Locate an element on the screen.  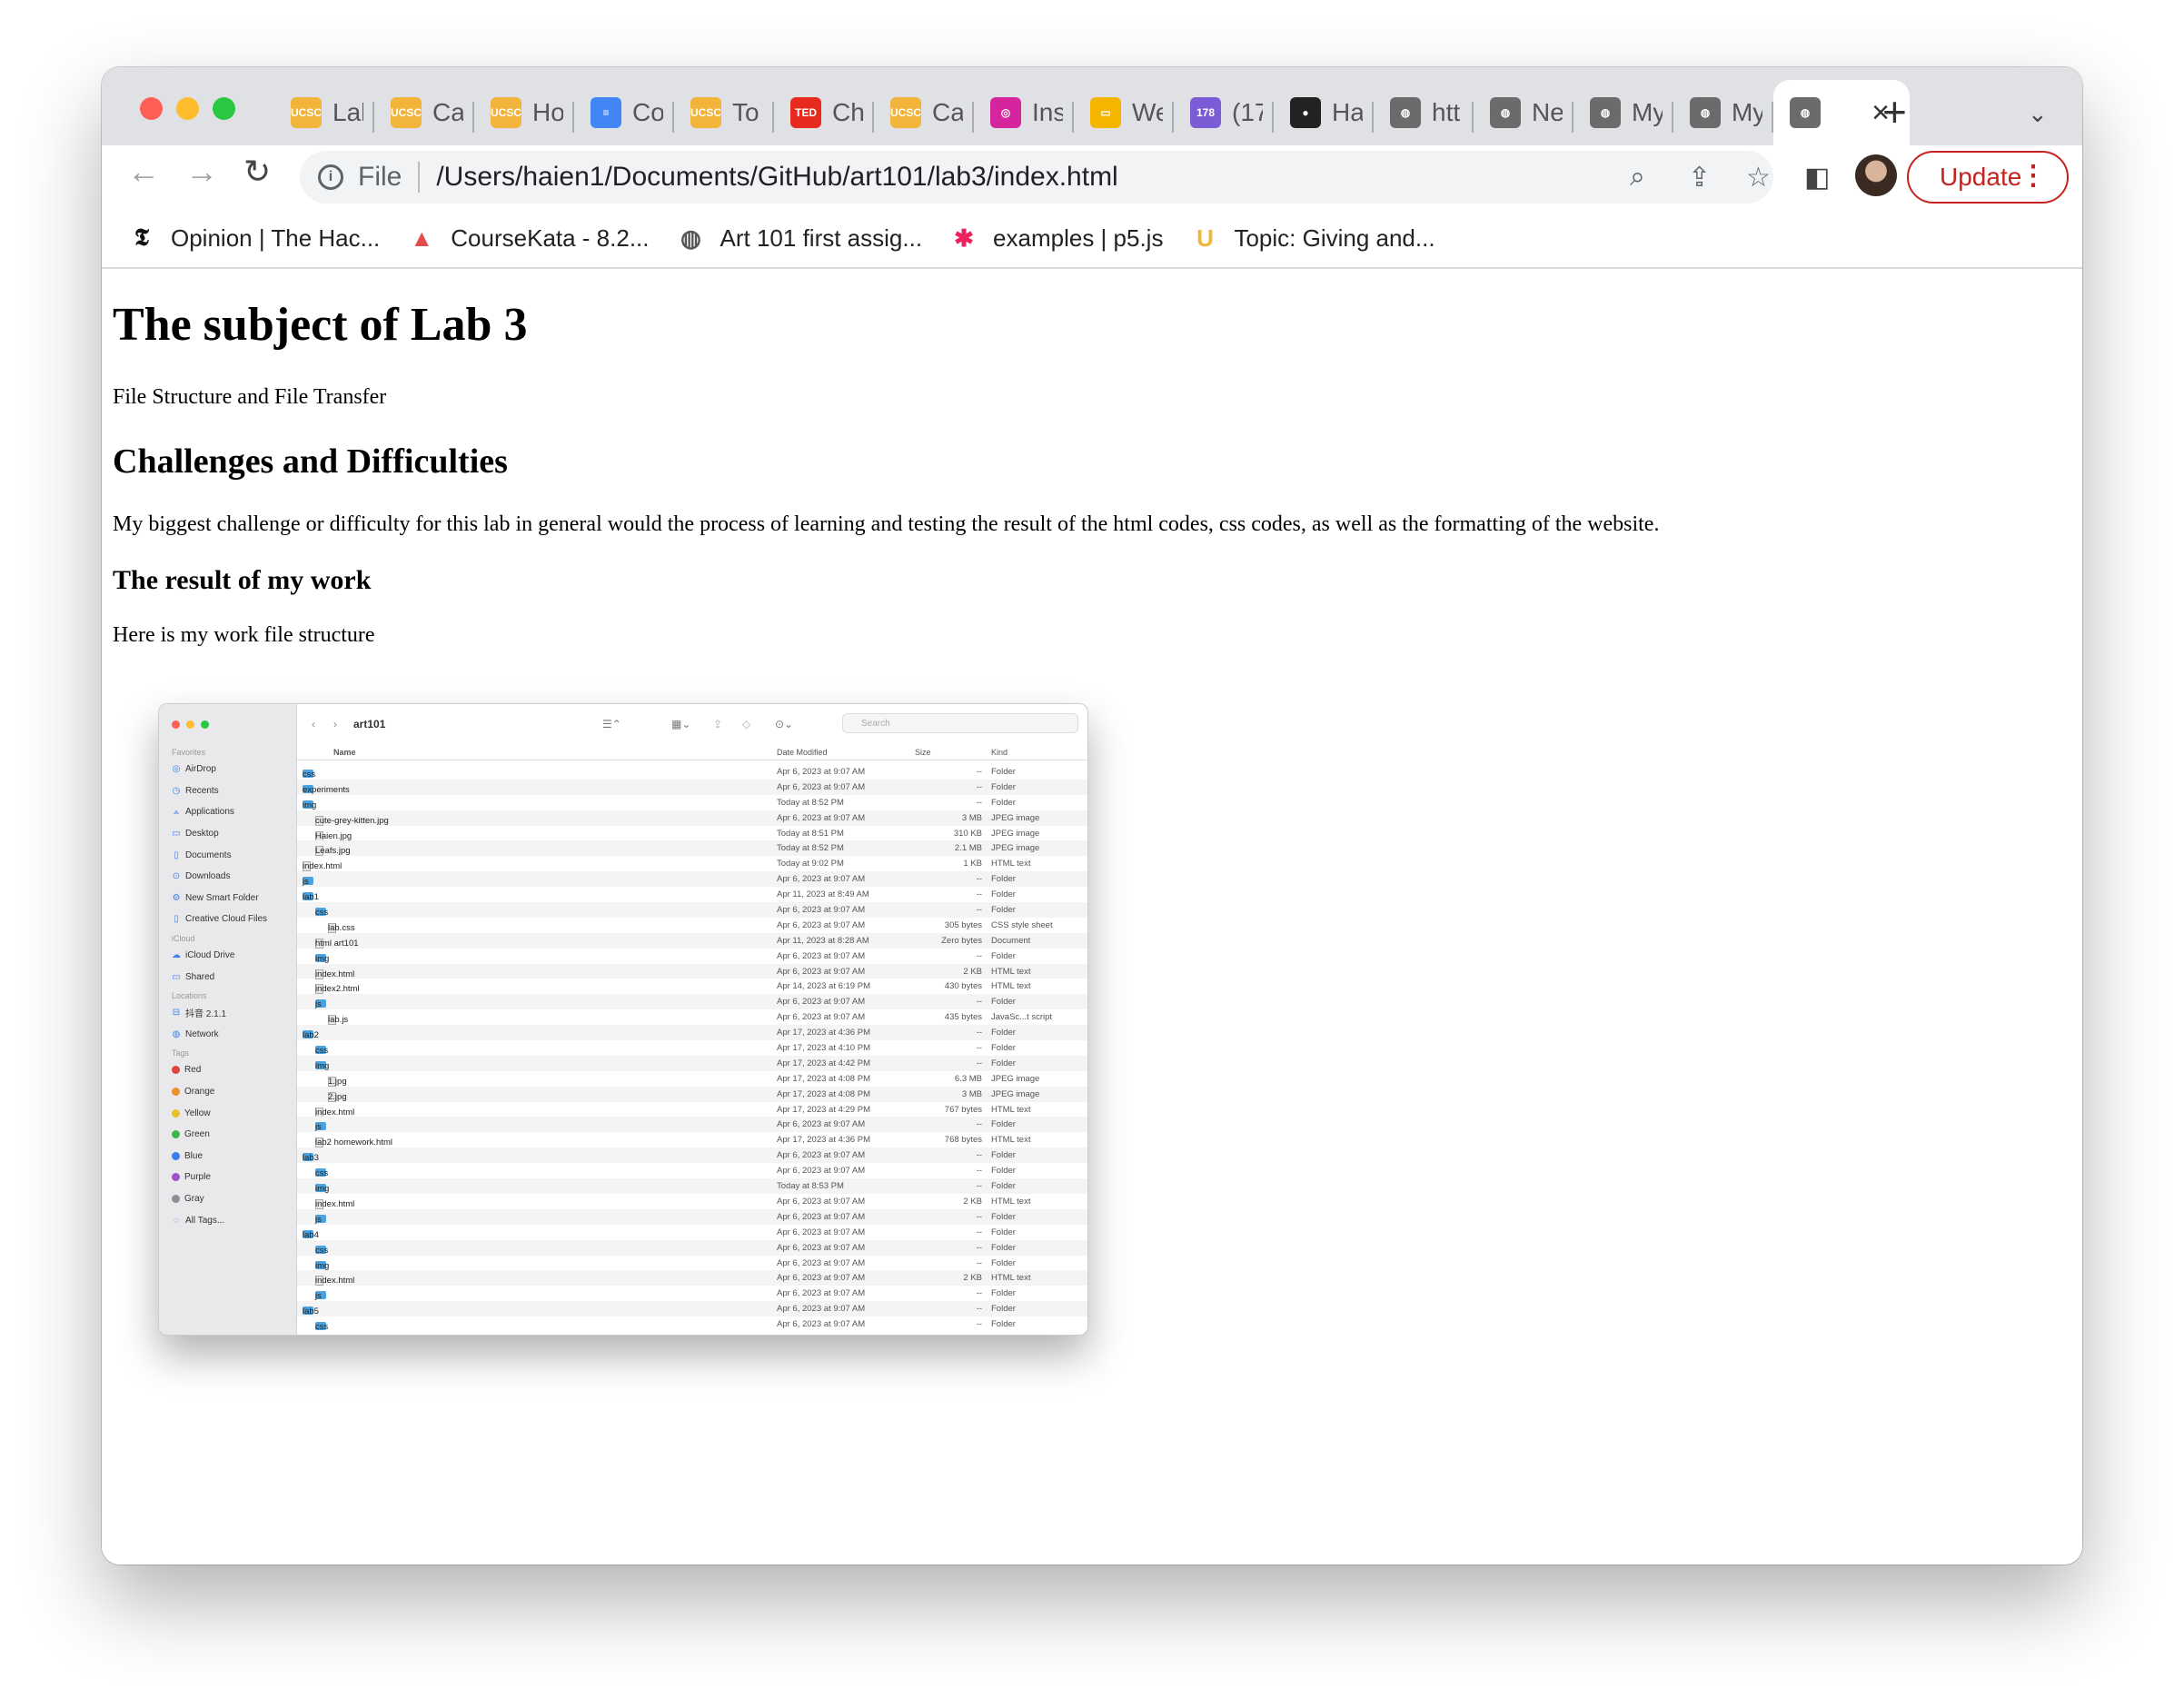
side-panel-icon: ◧ is located at coordinates (1817, 178).